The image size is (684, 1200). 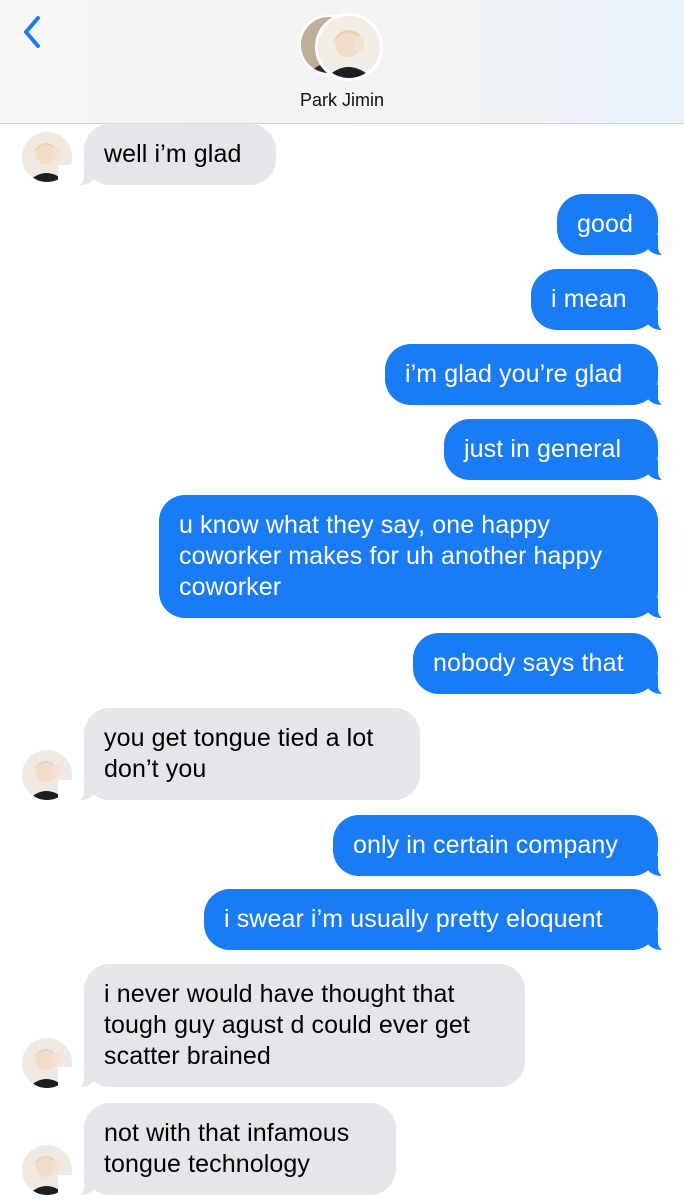 What do you see at coordinates (564, 450) in the screenshot?
I see `outgoing-message-bubble: just in general` at bounding box center [564, 450].